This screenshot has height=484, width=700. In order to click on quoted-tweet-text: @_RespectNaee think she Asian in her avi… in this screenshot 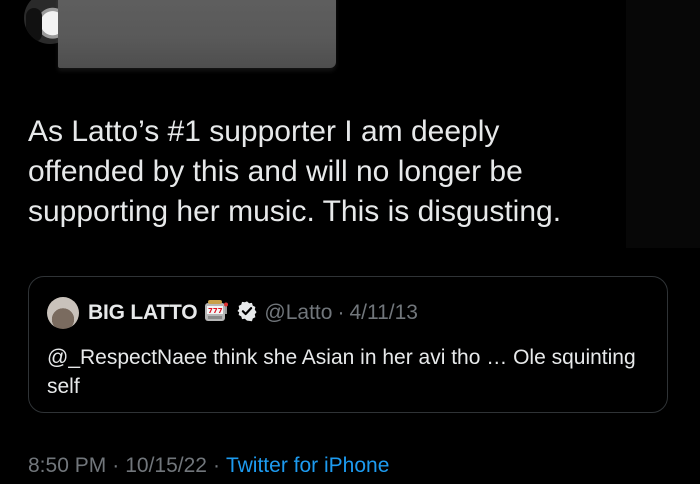, I will do `click(341, 372)`.